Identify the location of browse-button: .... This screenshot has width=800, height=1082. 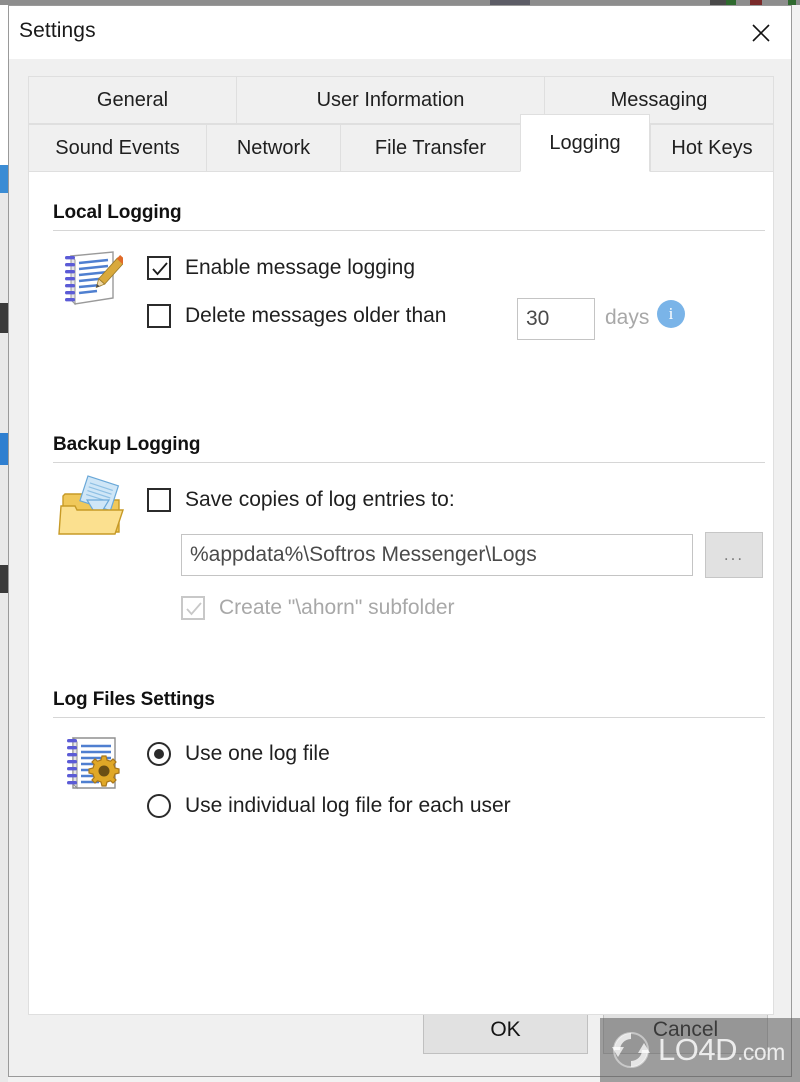
(734, 555).